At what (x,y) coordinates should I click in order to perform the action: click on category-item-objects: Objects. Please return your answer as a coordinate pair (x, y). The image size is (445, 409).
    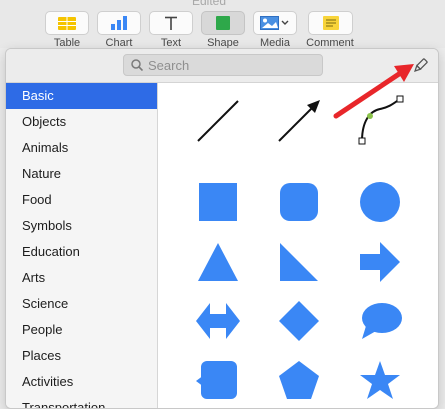
    Looking at the image, I should click on (81, 122).